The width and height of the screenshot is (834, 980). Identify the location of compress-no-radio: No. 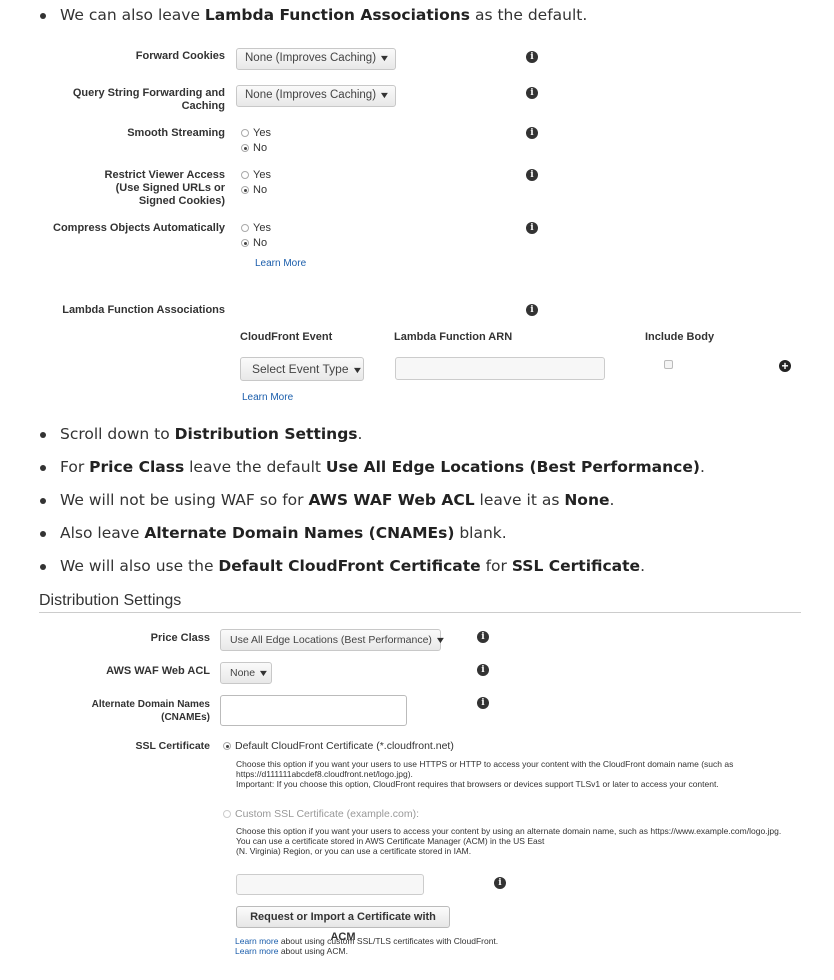
(254, 243).